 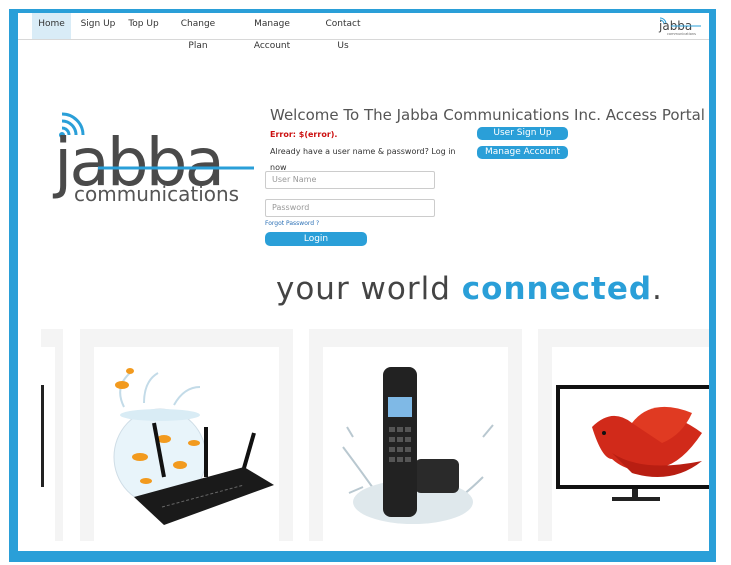 What do you see at coordinates (48, 444) in the screenshot?
I see `device-image` at bounding box center [48, 444].